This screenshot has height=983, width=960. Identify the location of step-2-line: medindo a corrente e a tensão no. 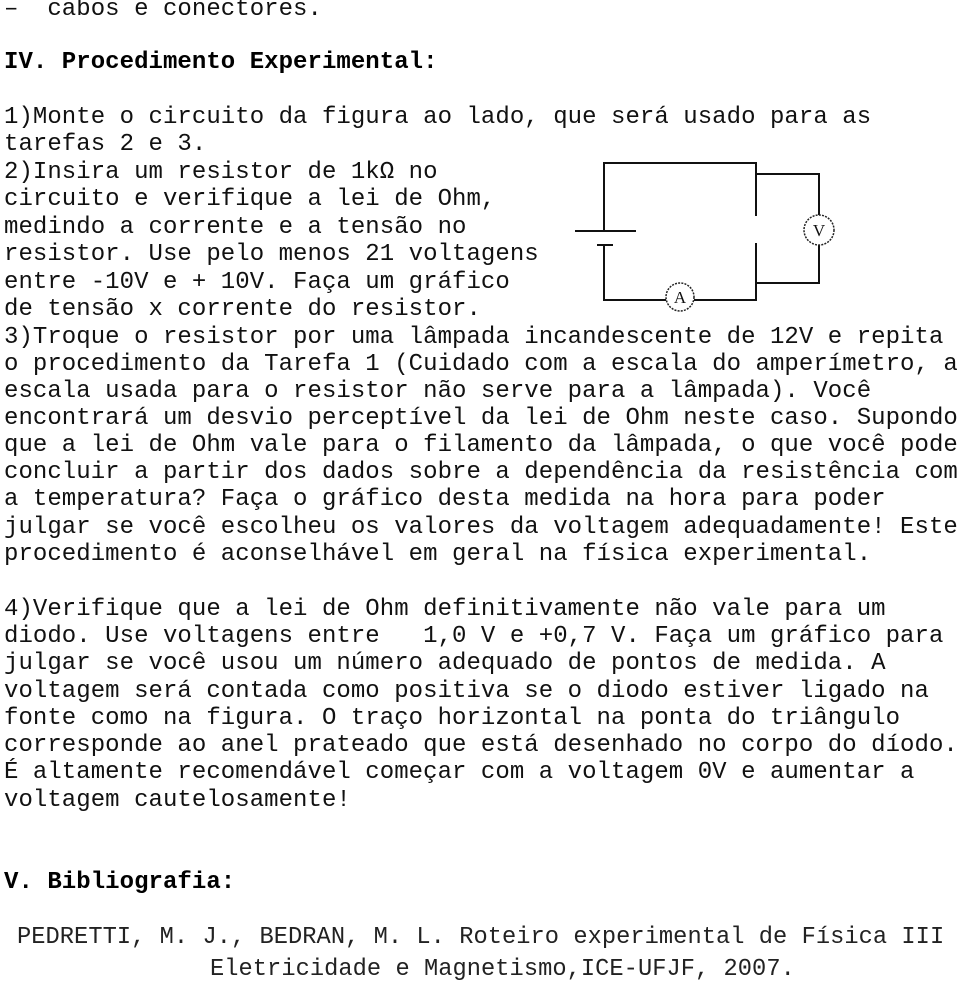
(235, 227).